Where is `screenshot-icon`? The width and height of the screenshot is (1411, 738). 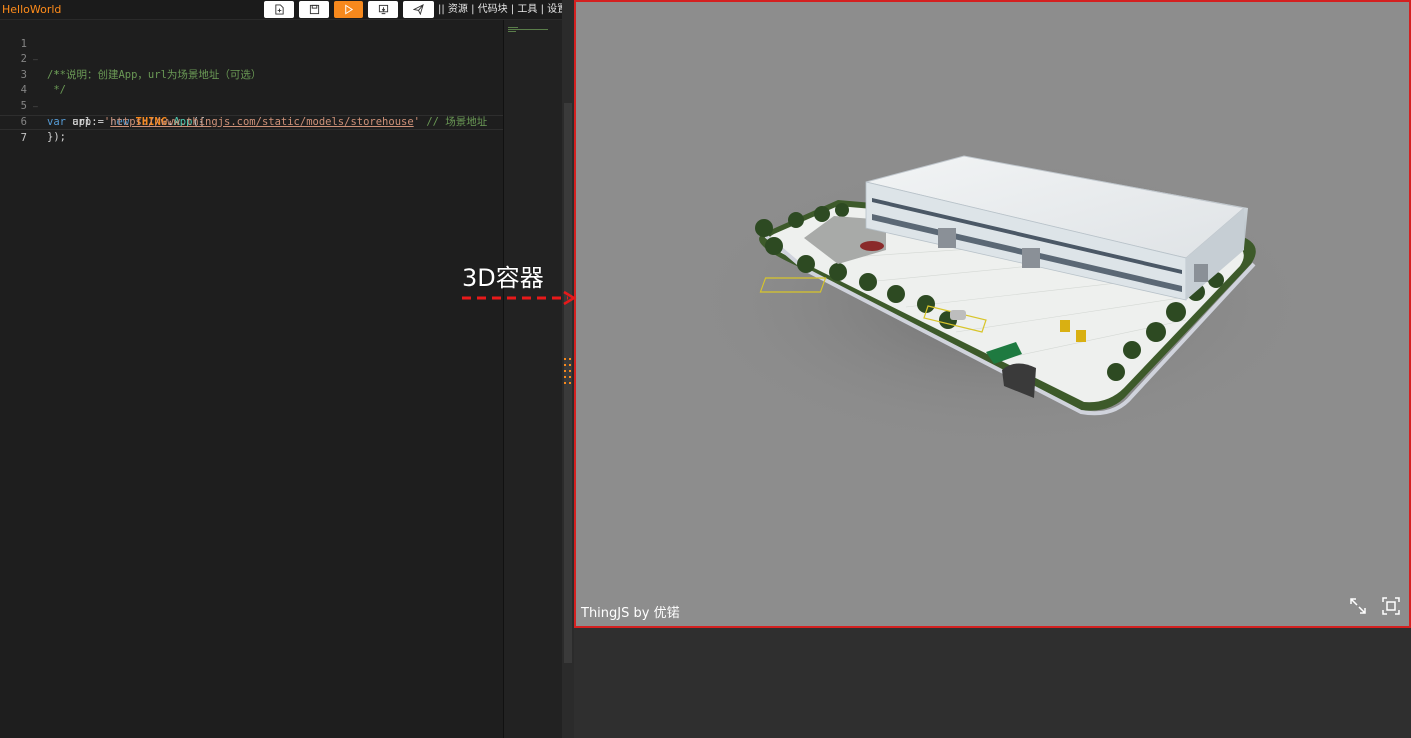 screenshot-icon is located at coordinates (1391, 606).